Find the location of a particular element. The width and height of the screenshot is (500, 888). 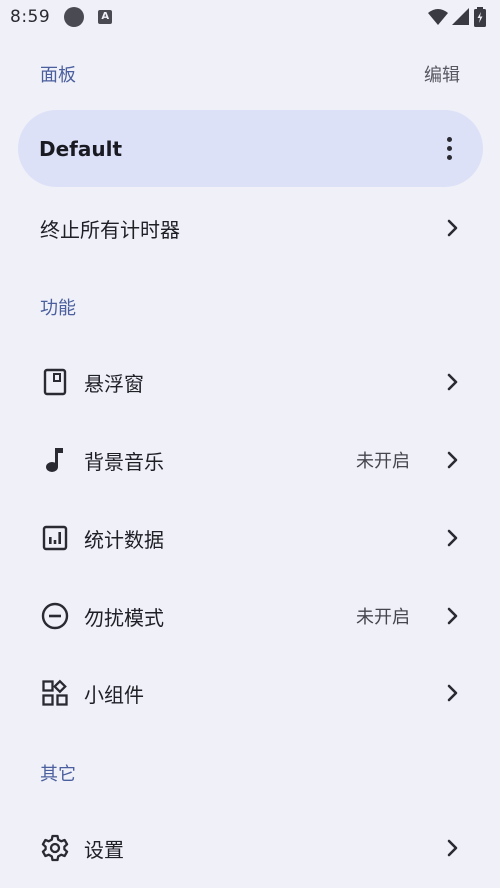

gear-icon is located at coordinates (55, 848).